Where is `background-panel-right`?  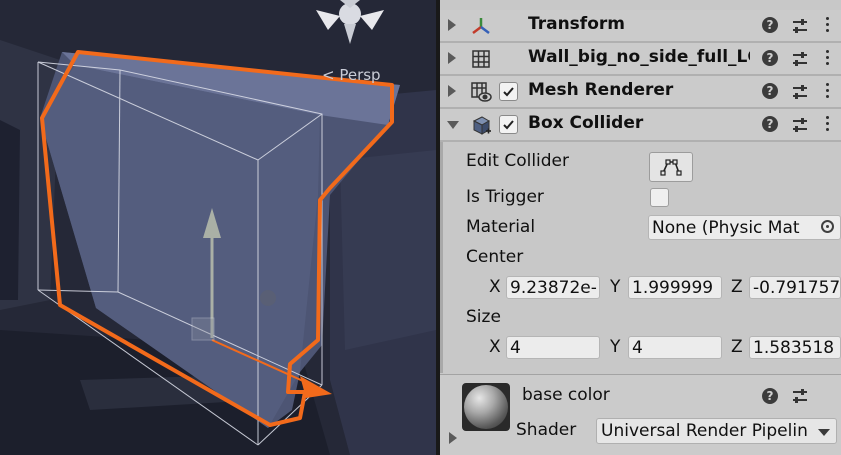
background-panel-right is located at coordinates (388, 250).